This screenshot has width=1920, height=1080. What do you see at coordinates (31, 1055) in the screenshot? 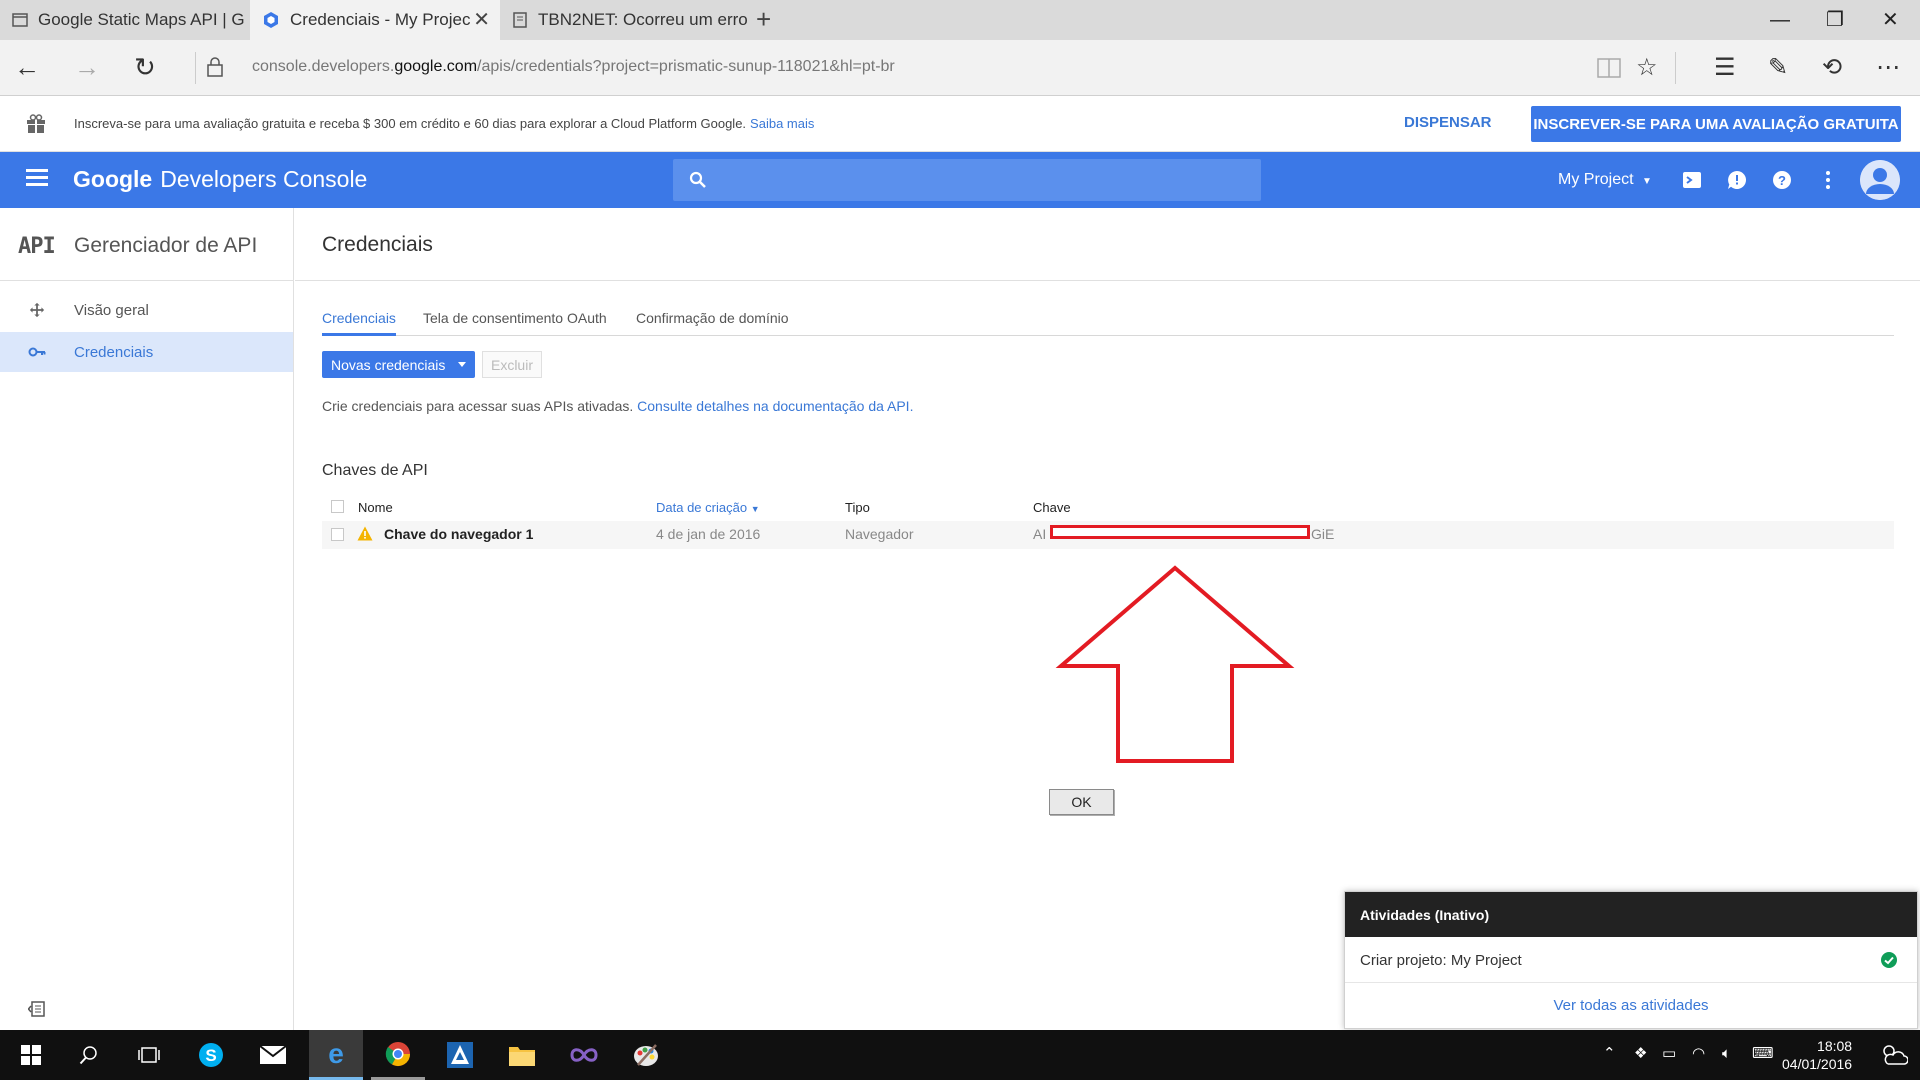
I see `windows-start-icon` at bounding box center [31, 1055].